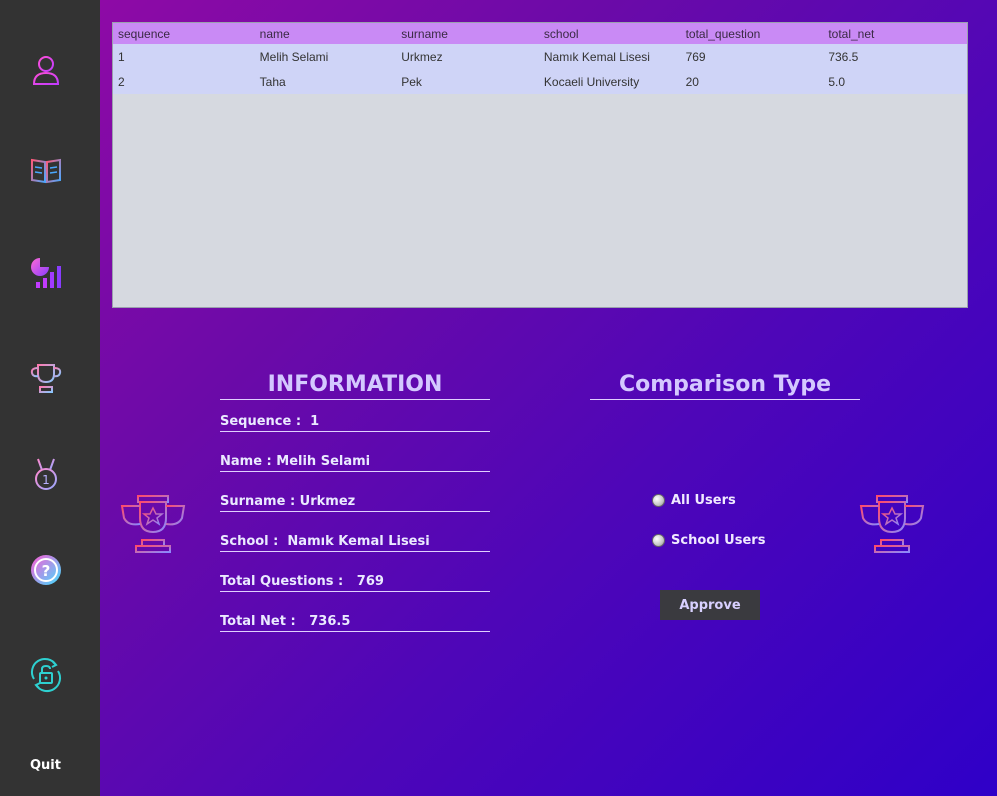 This screenshot has width=997, height=796. Describe the element at coordinates (692, 81) in the screenshot. I see `table-cell: 20` at that location.